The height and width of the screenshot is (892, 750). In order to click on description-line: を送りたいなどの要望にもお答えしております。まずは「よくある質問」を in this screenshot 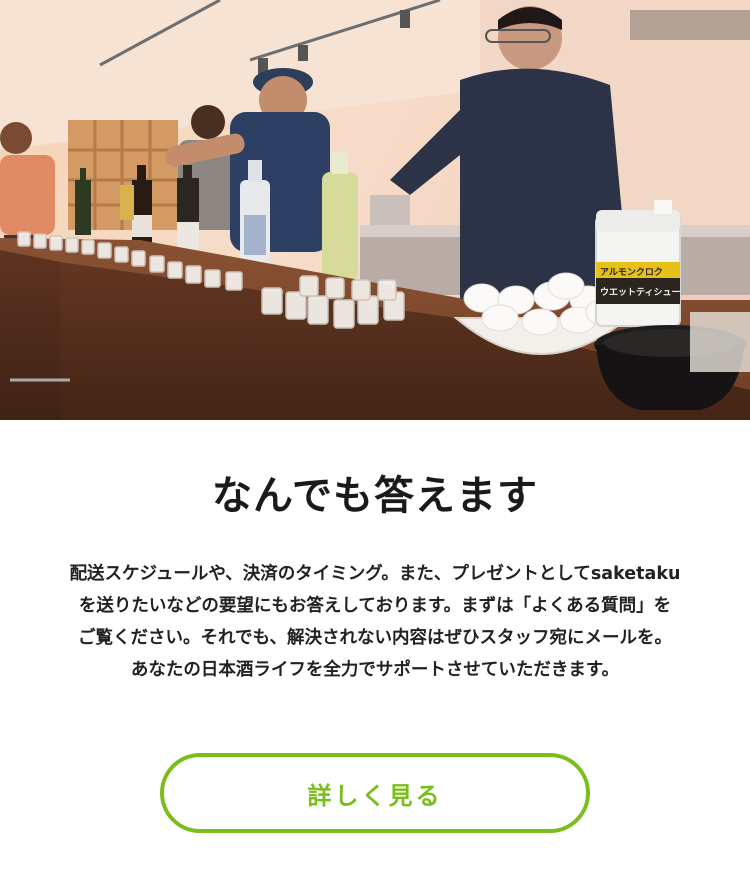, I will do `click(375, 606)`.